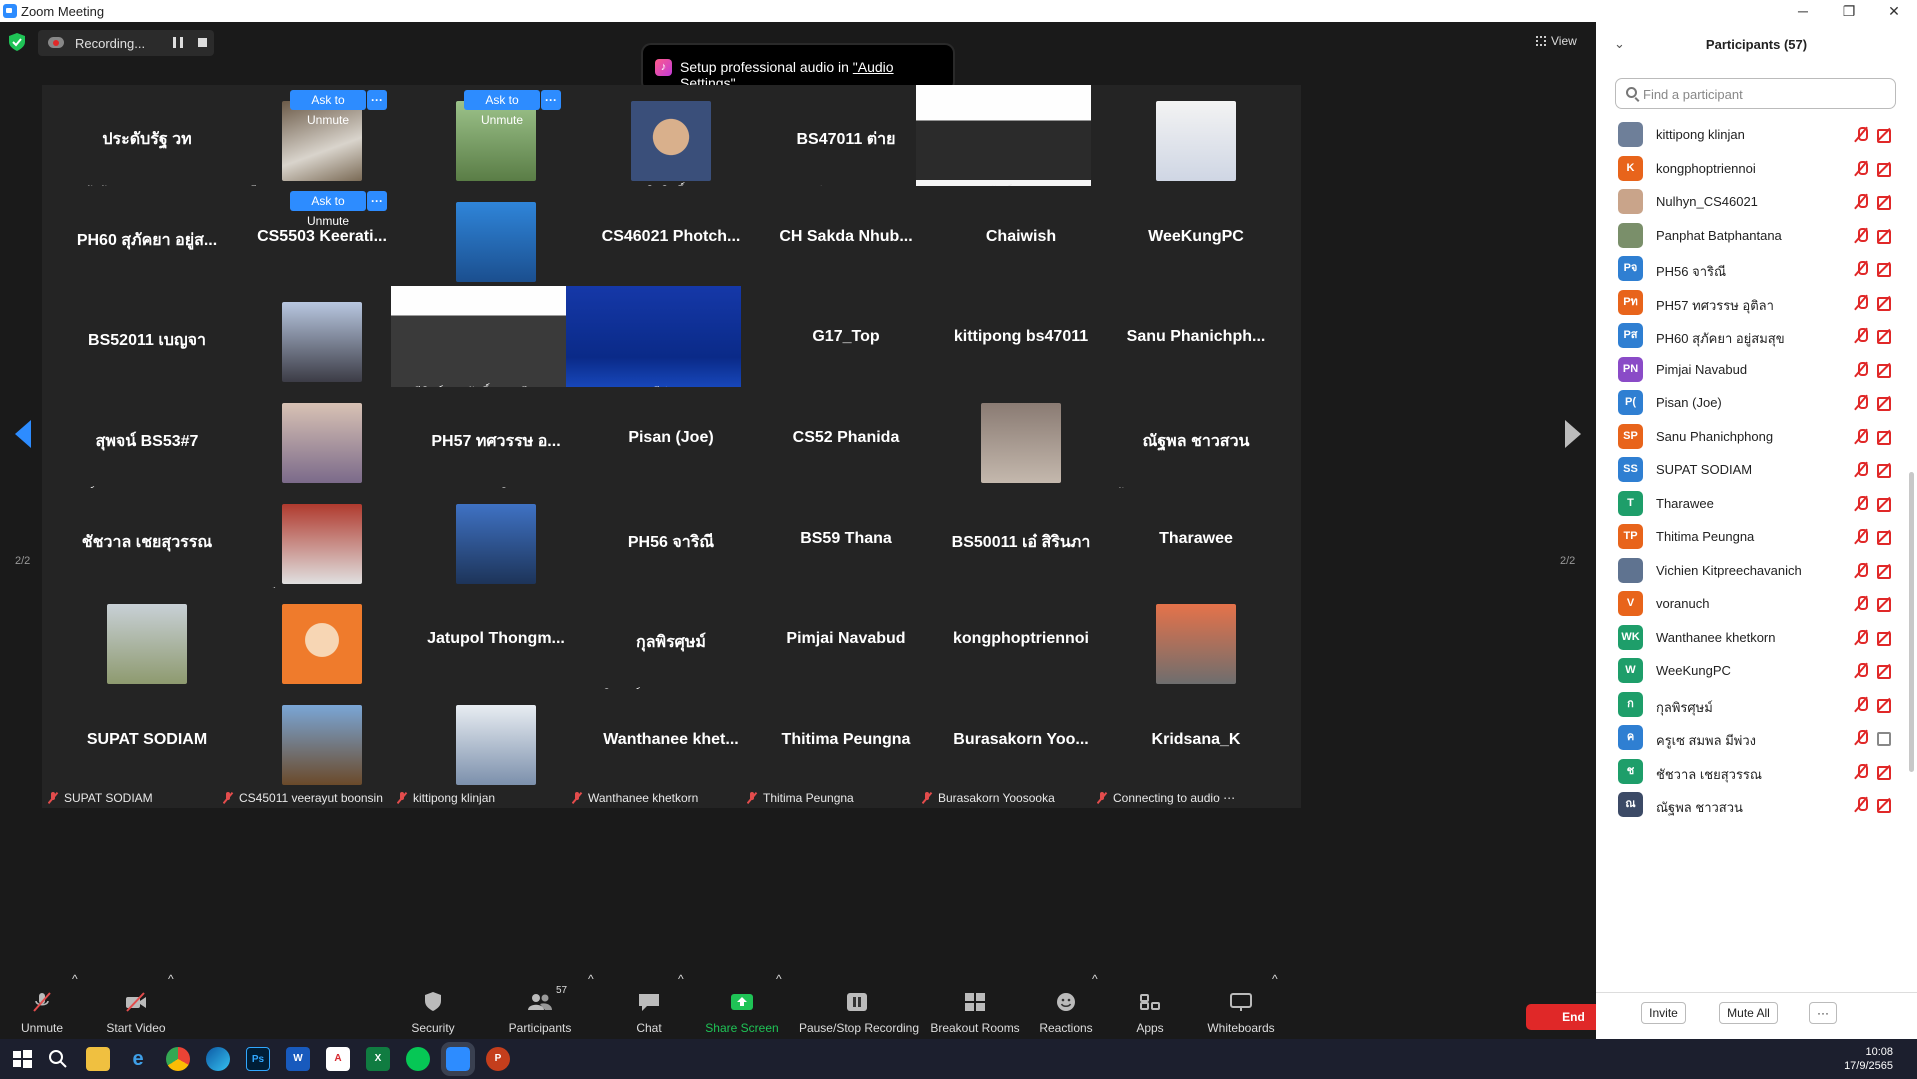 The width and height of the screenshot is (1917, 1079). Describe the element at coordinates (338, 1059) in the screenshot. I see `acrobat-icon: A` at that location.